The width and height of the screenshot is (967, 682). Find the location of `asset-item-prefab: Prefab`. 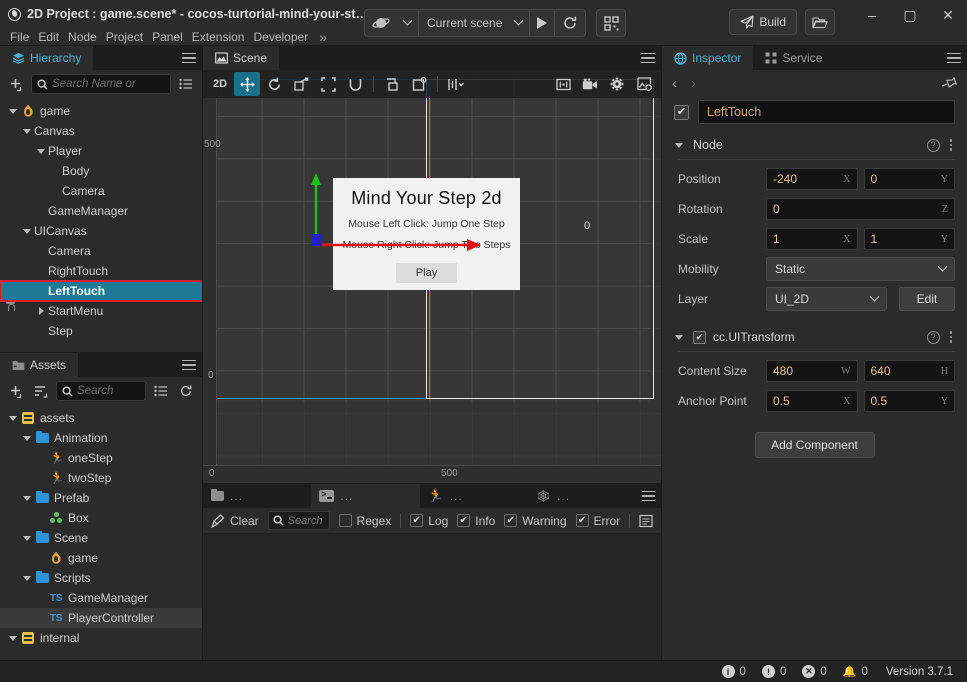

asset-item-prefab: Prefab is located at coordinates (101, 498).